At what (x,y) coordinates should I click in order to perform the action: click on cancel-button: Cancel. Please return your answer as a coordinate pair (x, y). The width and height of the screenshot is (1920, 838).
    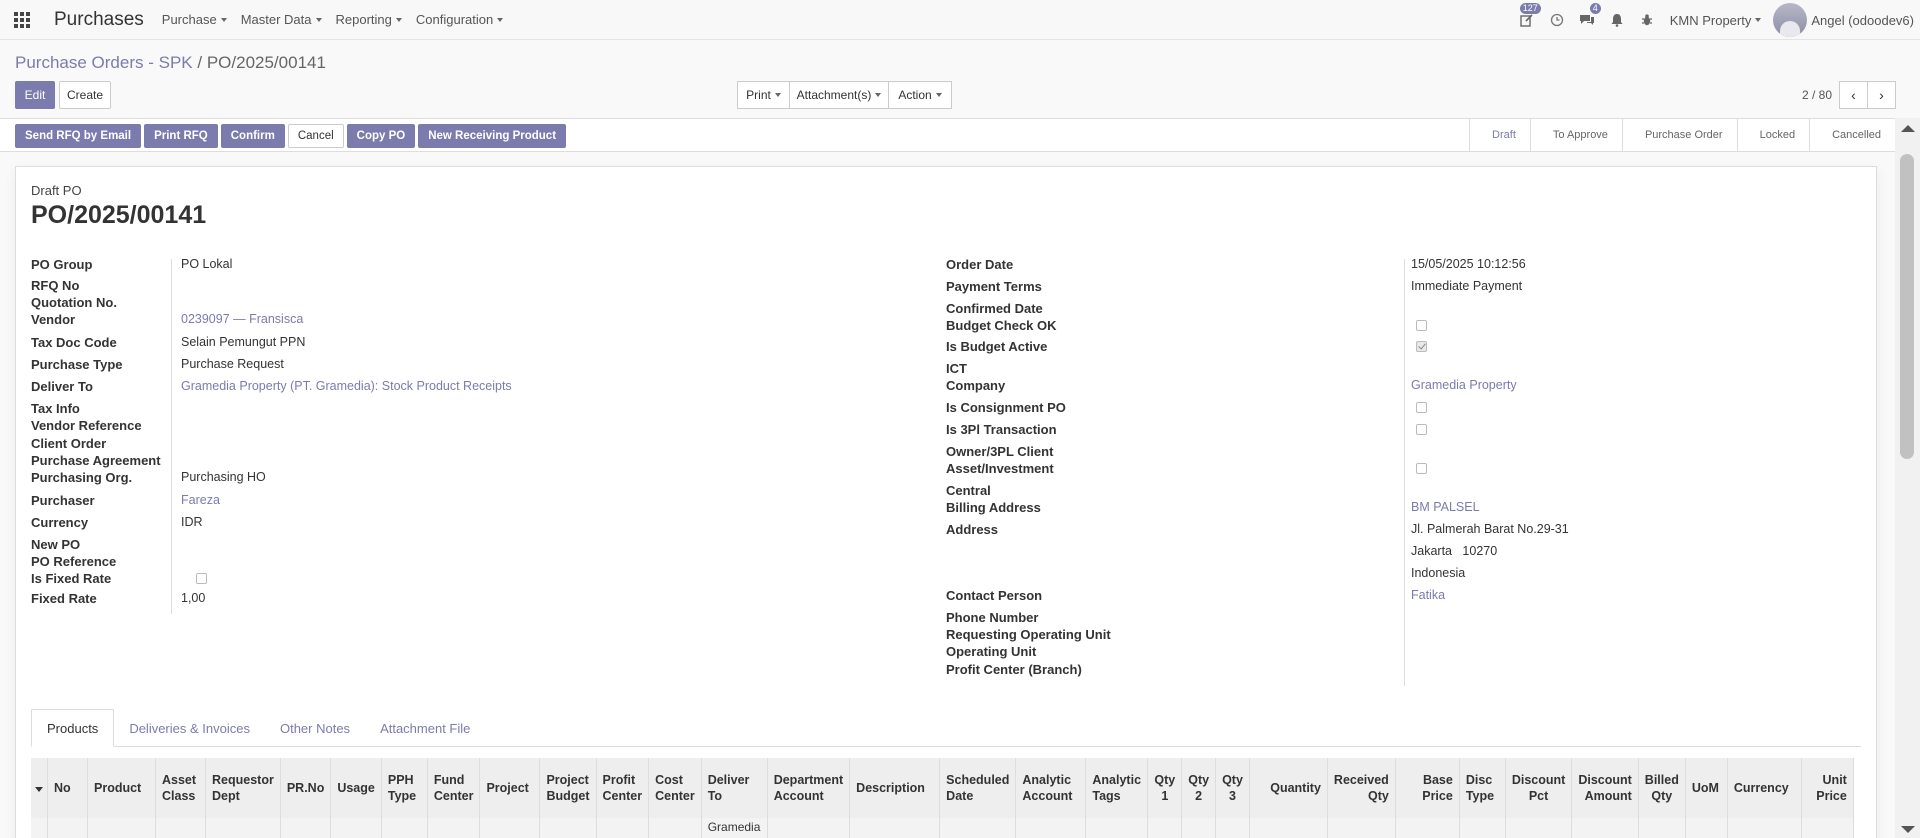
    Looking at the image, I should click on (315, 136).